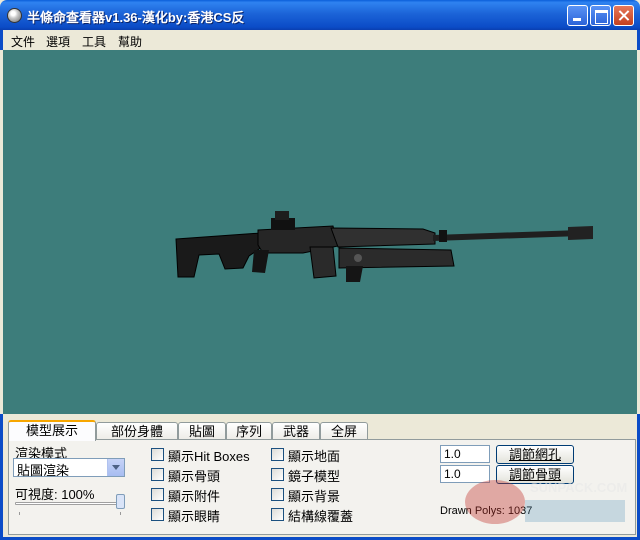  Describe the element at coordinates (277, 514) in the screenshot. I see `checkbox-wireframe-overlay` at that location.